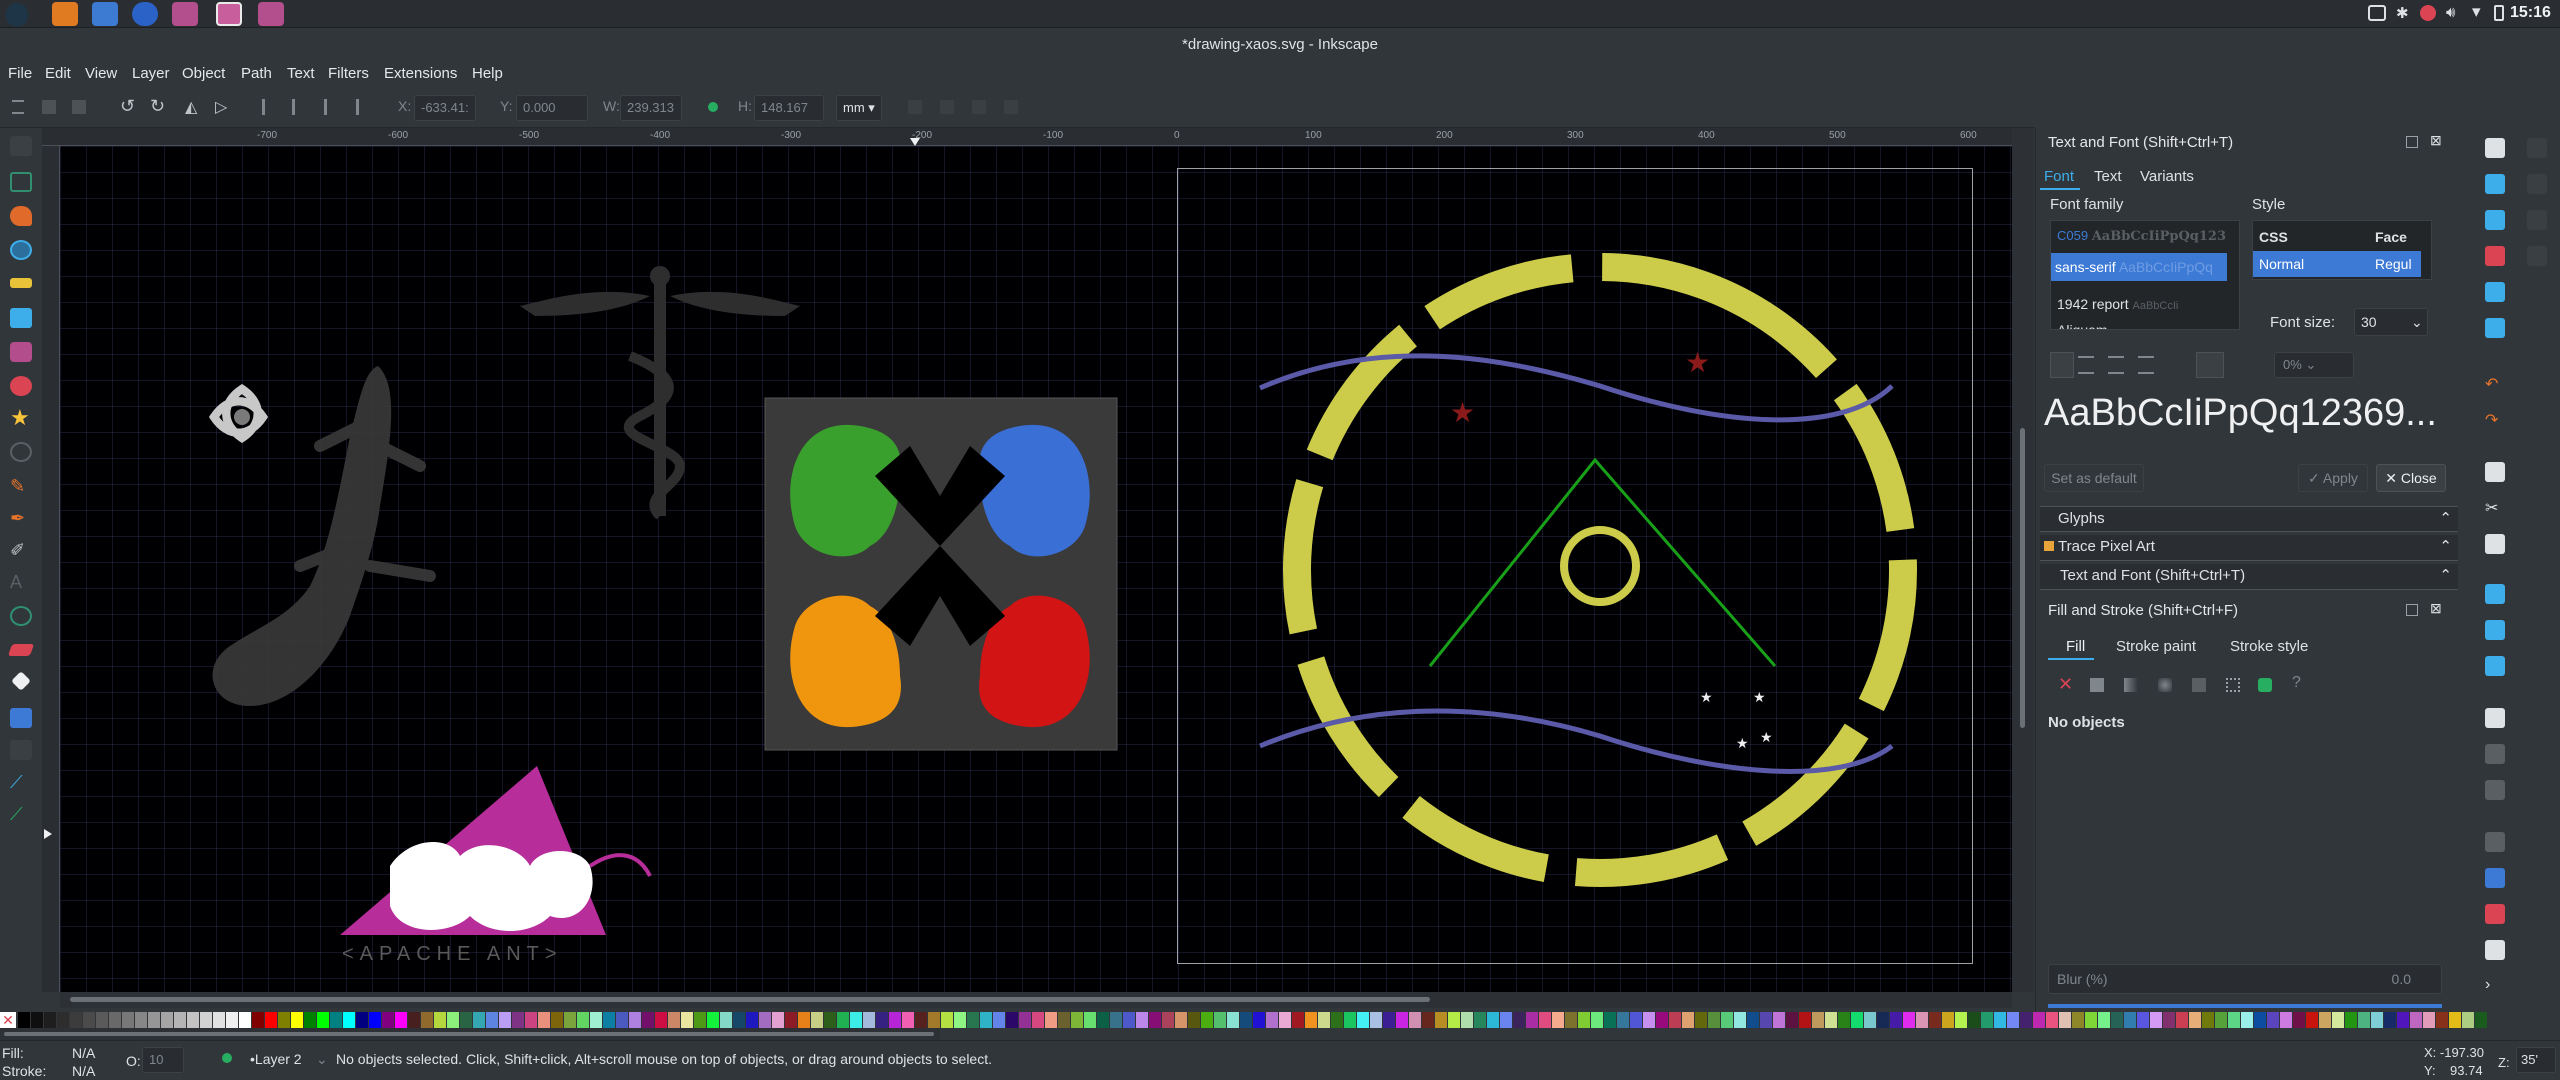 Image resolution: width=2560 pixels, height=1080 pixels. Describe the element at coordinates (2165, 685) in the screenshot. I see `radial-gradient-icon` at that location.